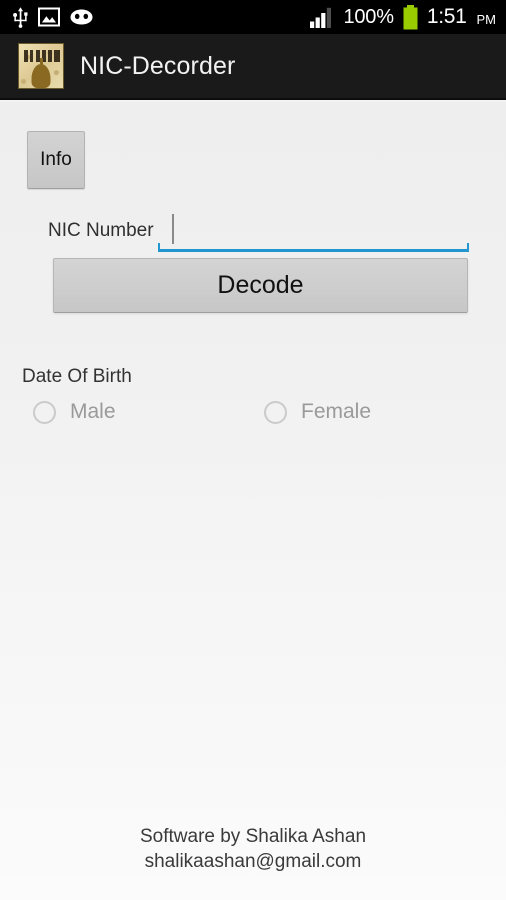 The image size is (506, 900). I want to click on battery-percent-label: 100%, so click(368, 16).